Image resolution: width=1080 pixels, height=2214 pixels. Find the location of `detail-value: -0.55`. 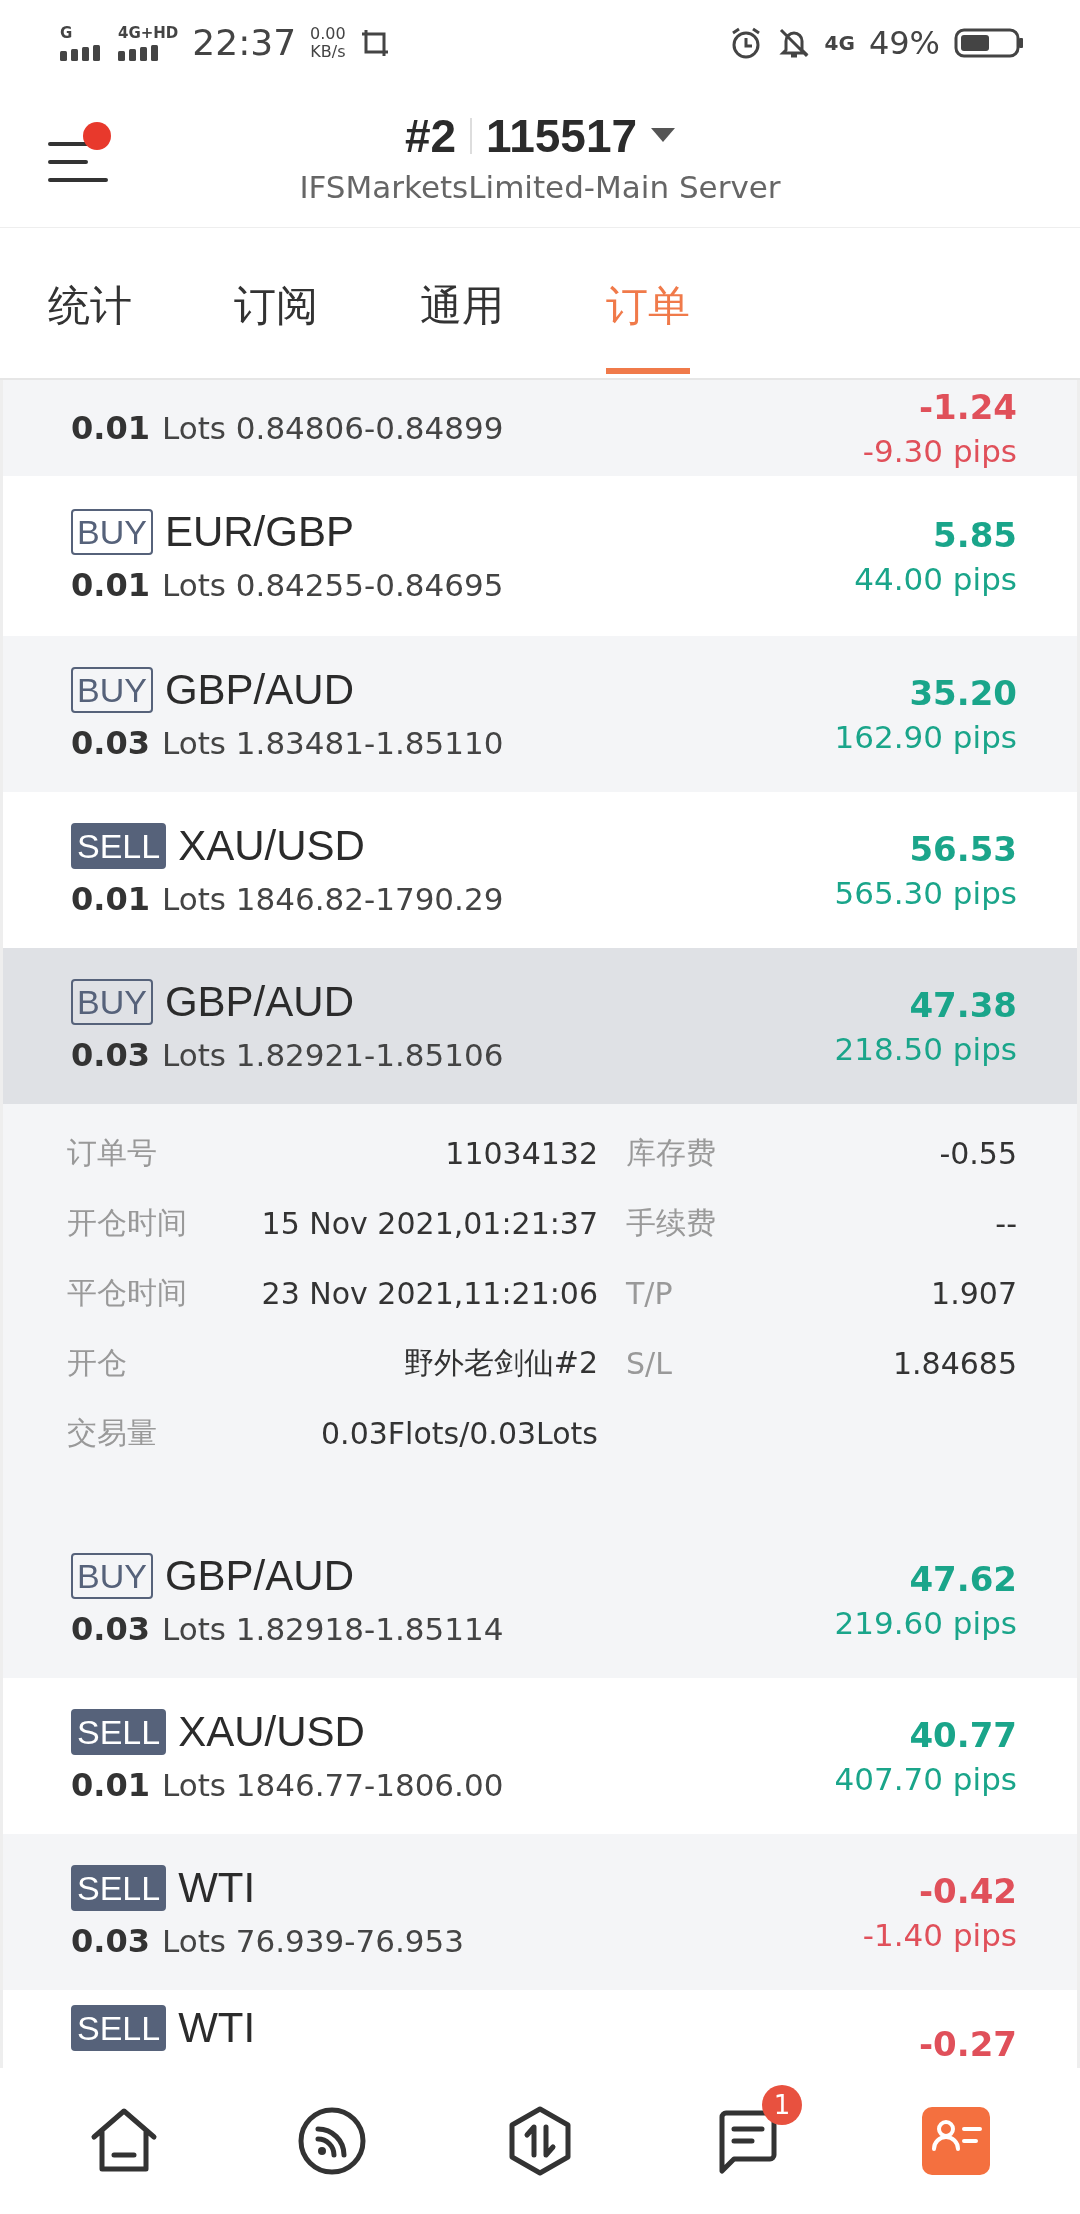

detail-value: -0.55 is located at coordinates (977, 1153).